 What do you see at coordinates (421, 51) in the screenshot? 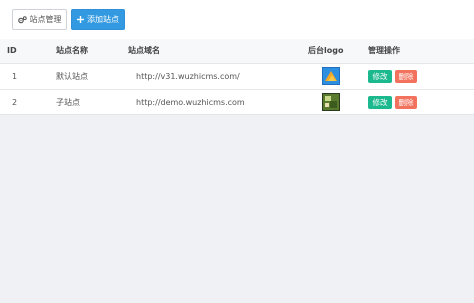
I see `header-operations: 管理操作` at bounding box center [421, 51].